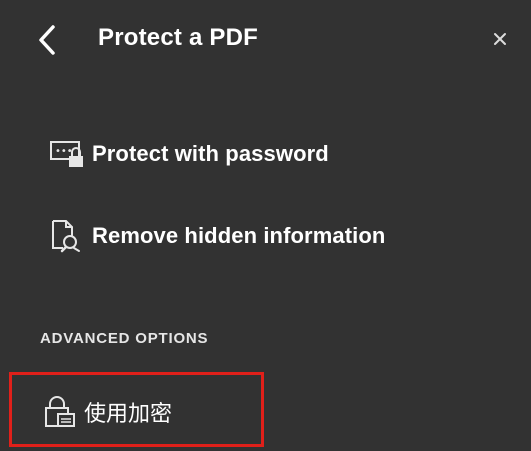 This screenshot has width=531, height=451. I want to click on chevron-left-icon, so click(47, 40).